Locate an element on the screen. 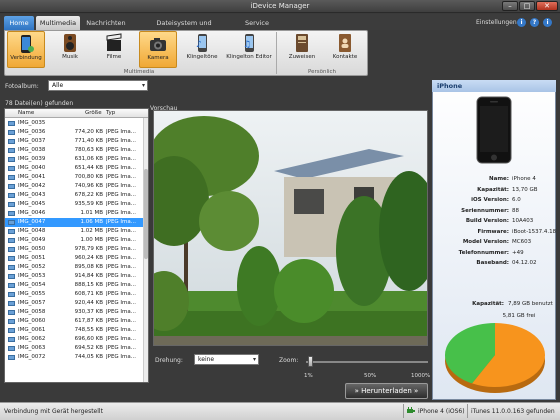 This screenshot has width=560, height=420. capacity-pie-chart is located at coordinates (495, 358).